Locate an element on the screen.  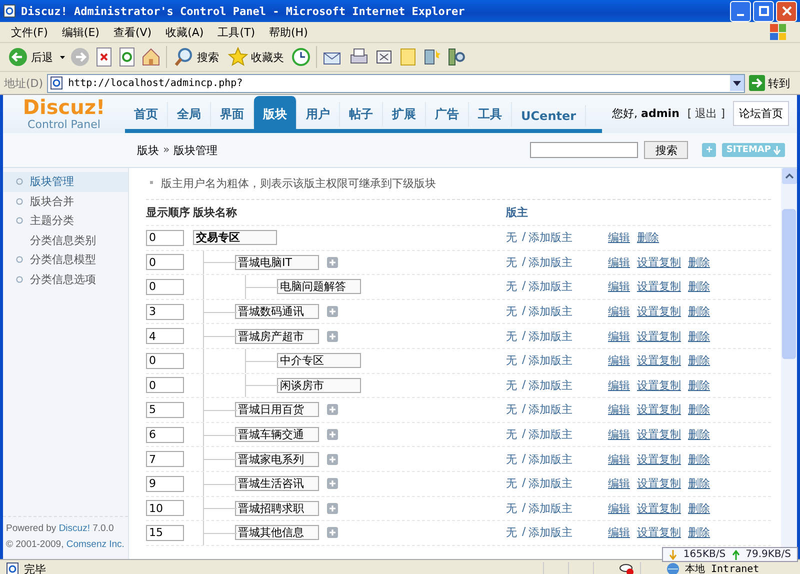
sidebar-item: 分类信息模型 is located at coordinates (65, 260).